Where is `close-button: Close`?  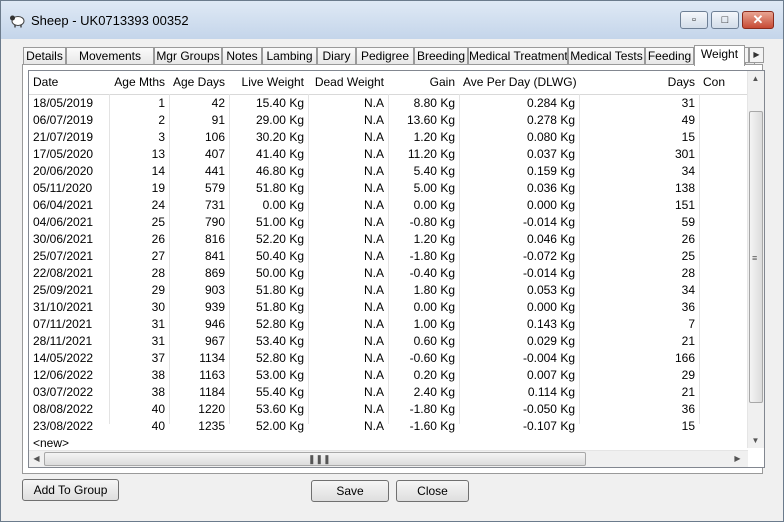
close-button: Close is located at coordinates (432, 491).